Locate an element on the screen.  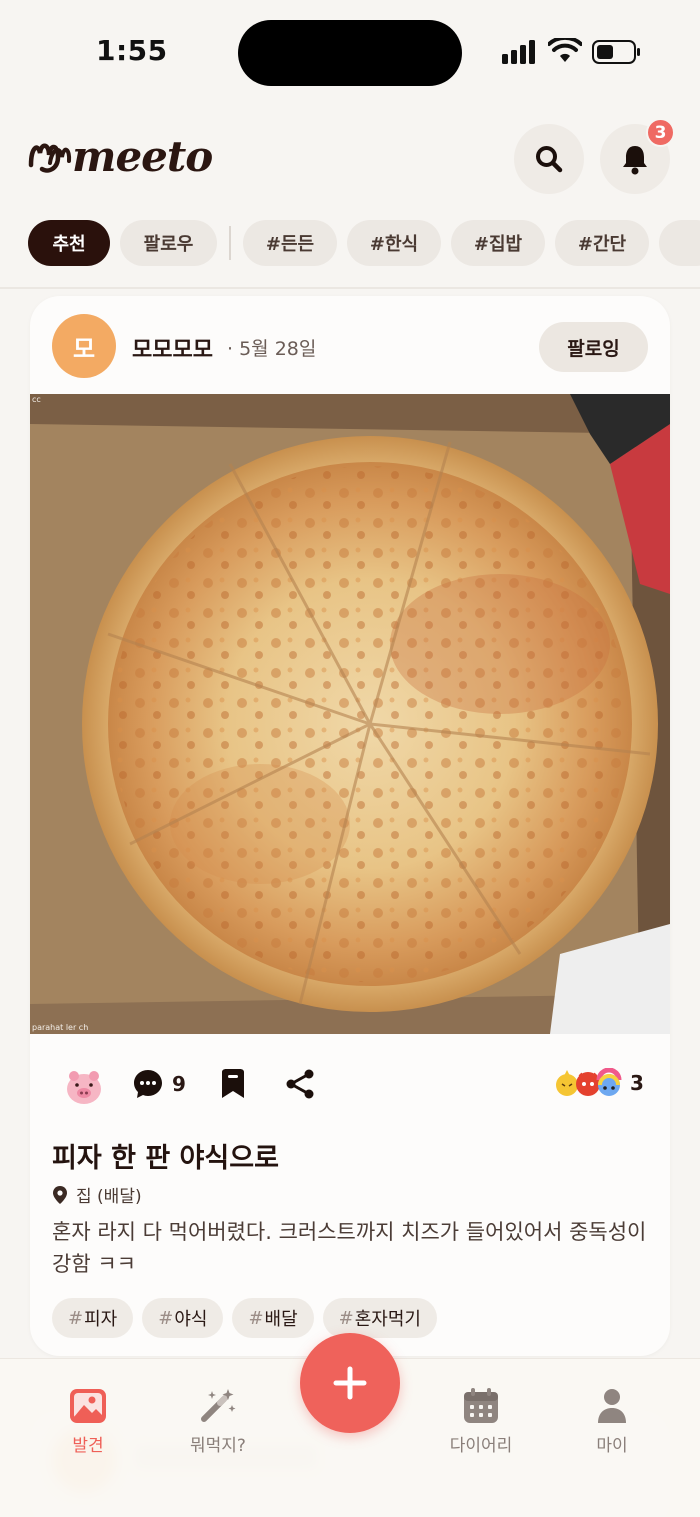
comment-button: 9 is located at coordinates (159, 1084).